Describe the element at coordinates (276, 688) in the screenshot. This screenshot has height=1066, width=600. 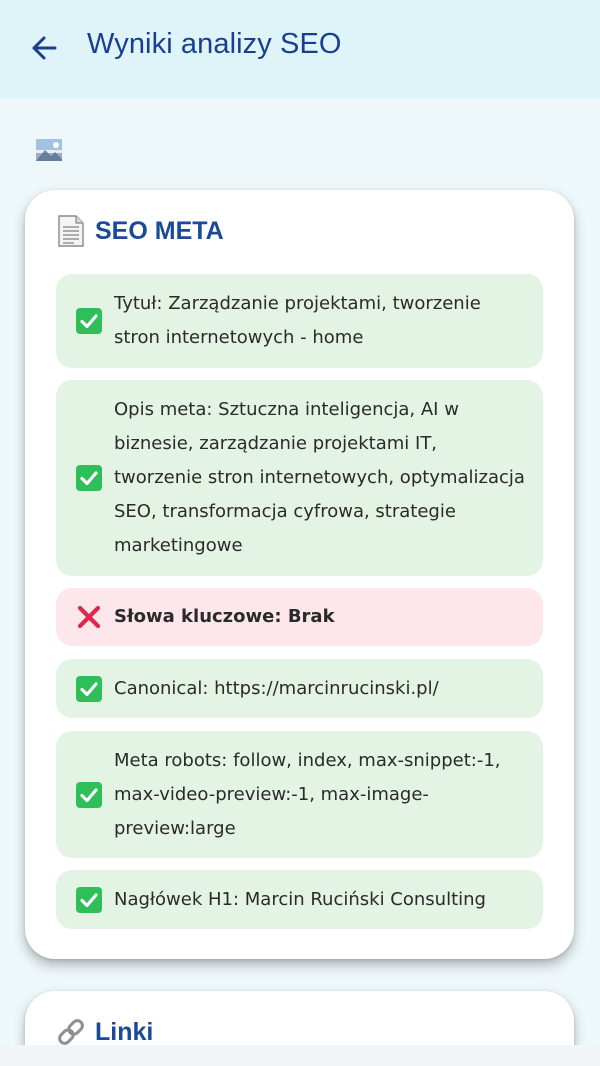
I see `meta-item-text: Canonical: https://marcinrucinski.pl/` at that location.